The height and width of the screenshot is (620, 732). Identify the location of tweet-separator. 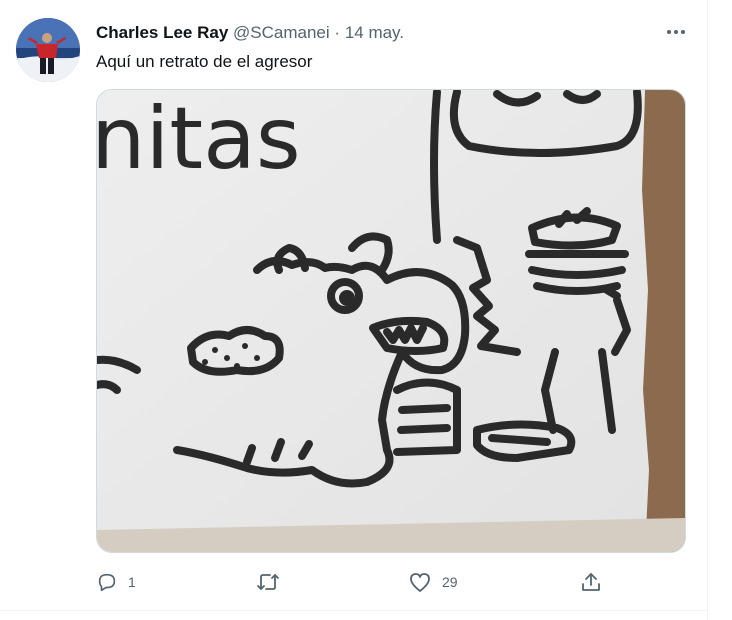
(354, 610).